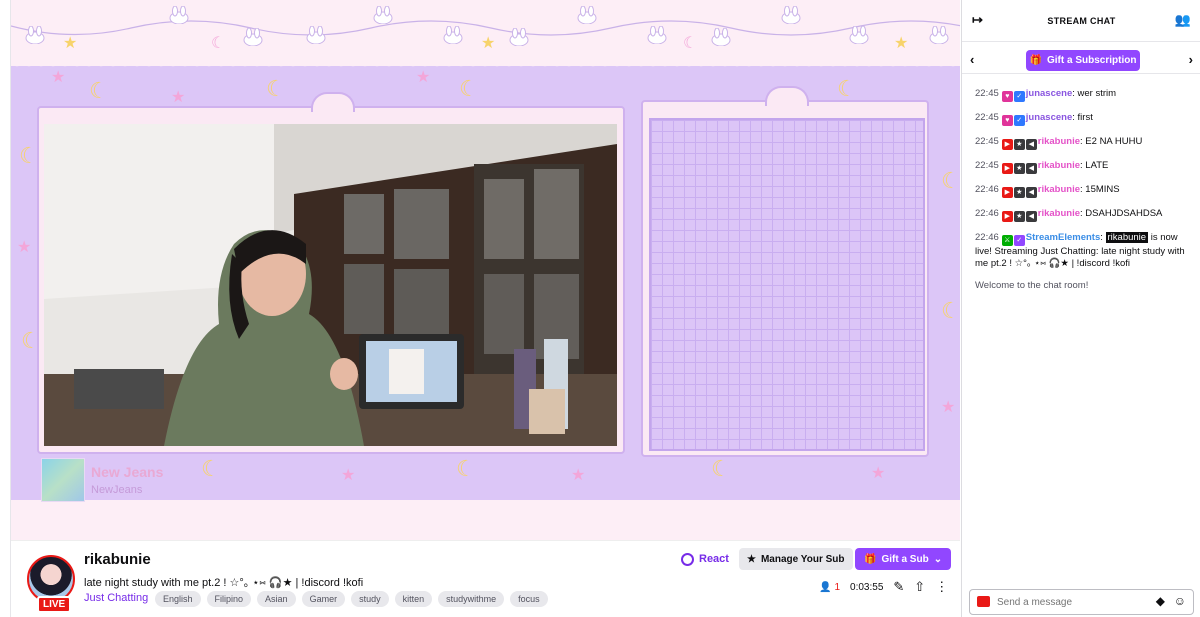 This screenshot has width=1200, height=617. What do you see at coordinates (1160, 601) in the screenshot?
I see `bits-icon: ◆` at bounding box center [1160, 601].